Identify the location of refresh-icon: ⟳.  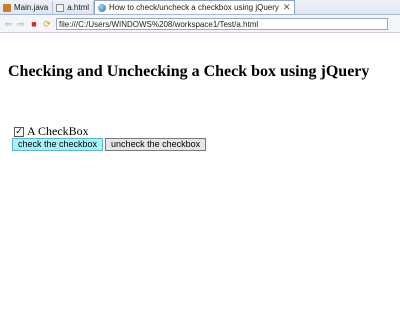
(47, 24).